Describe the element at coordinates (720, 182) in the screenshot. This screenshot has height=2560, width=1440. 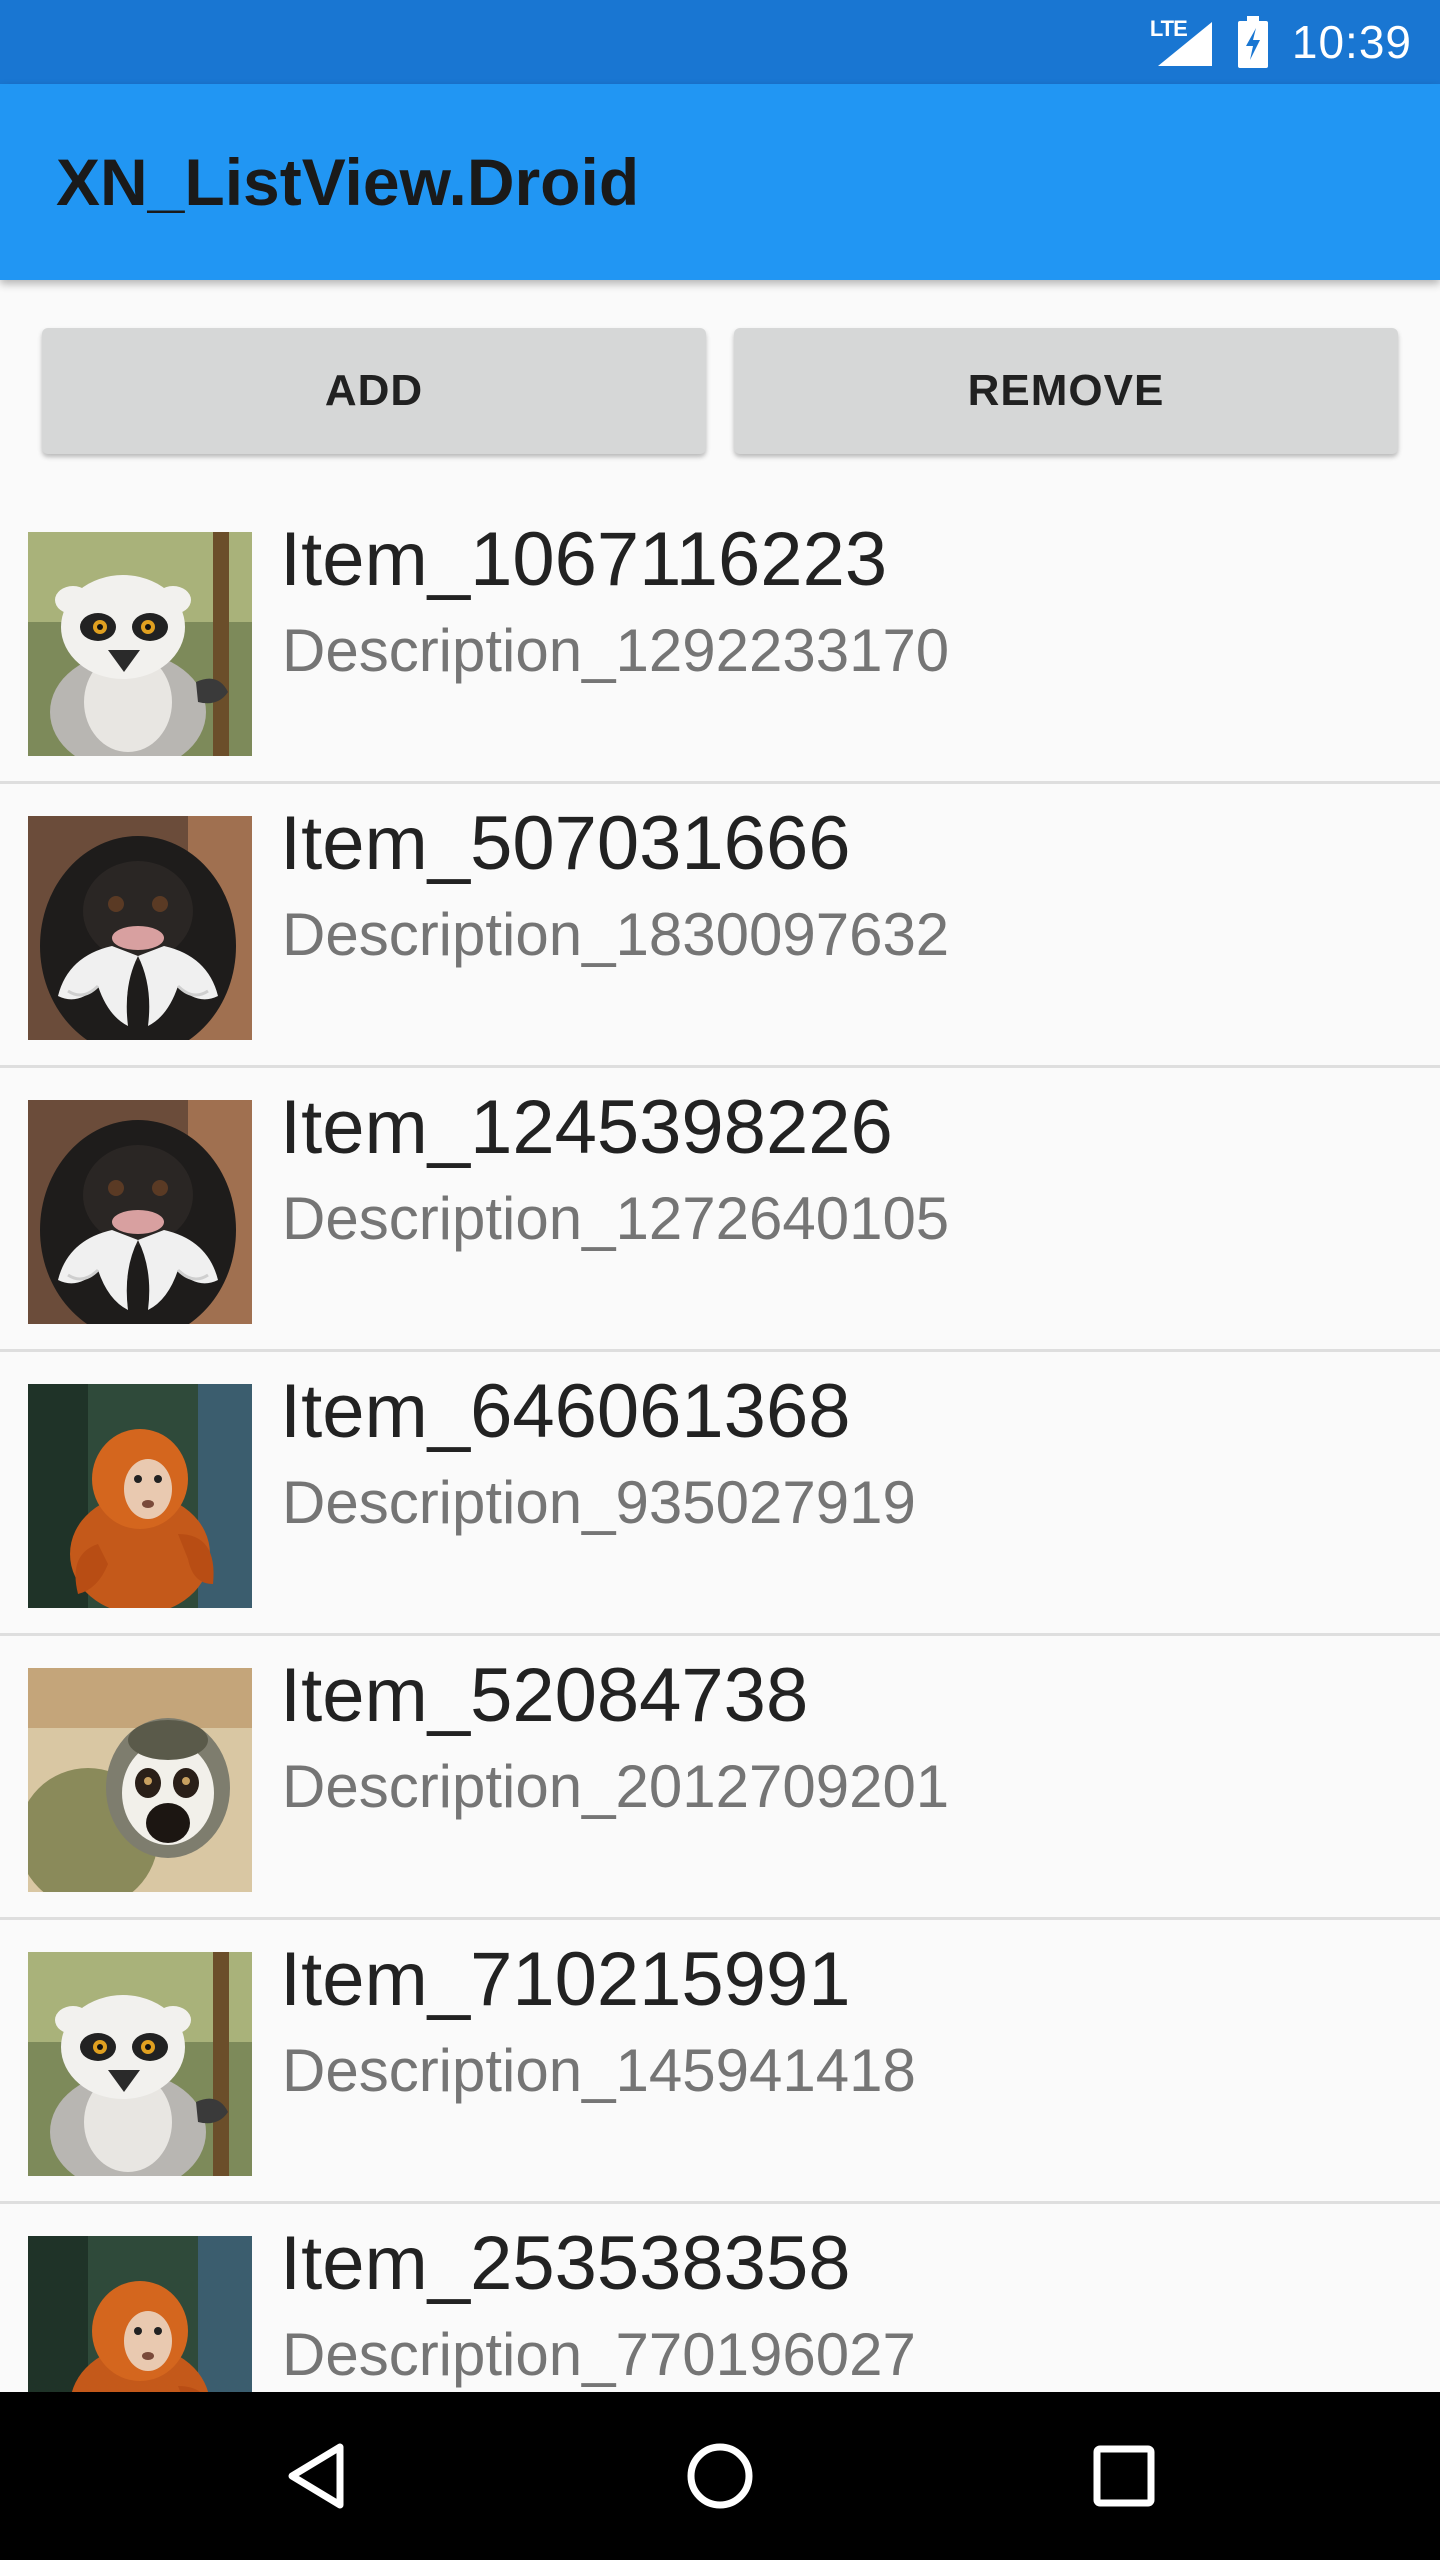
I see `app-bar: XN_ListView.Droid` at that location.